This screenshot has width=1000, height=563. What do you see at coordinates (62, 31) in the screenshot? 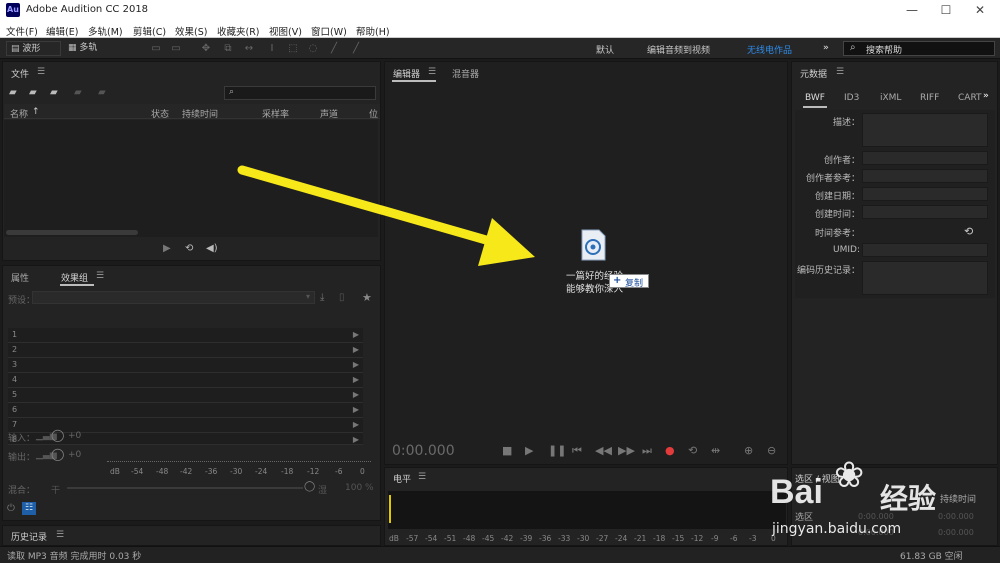
I see `menu-edit: 编辑(E)` at bounding box center [62, 31].